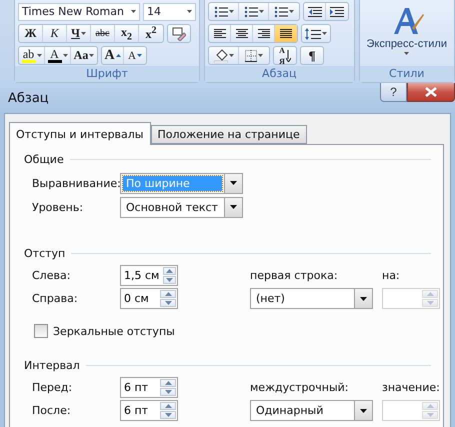  I want to click on quick-styles-button: Экспресс-стили, so click(406, 30).